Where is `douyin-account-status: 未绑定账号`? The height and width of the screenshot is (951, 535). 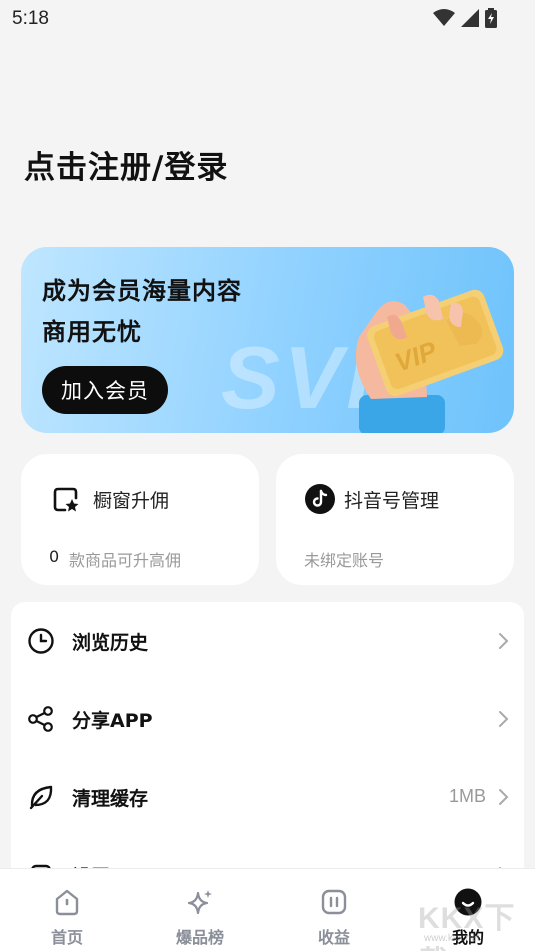 douyin-account-status: 未绑定账号 is located at coordinates (344, 560).